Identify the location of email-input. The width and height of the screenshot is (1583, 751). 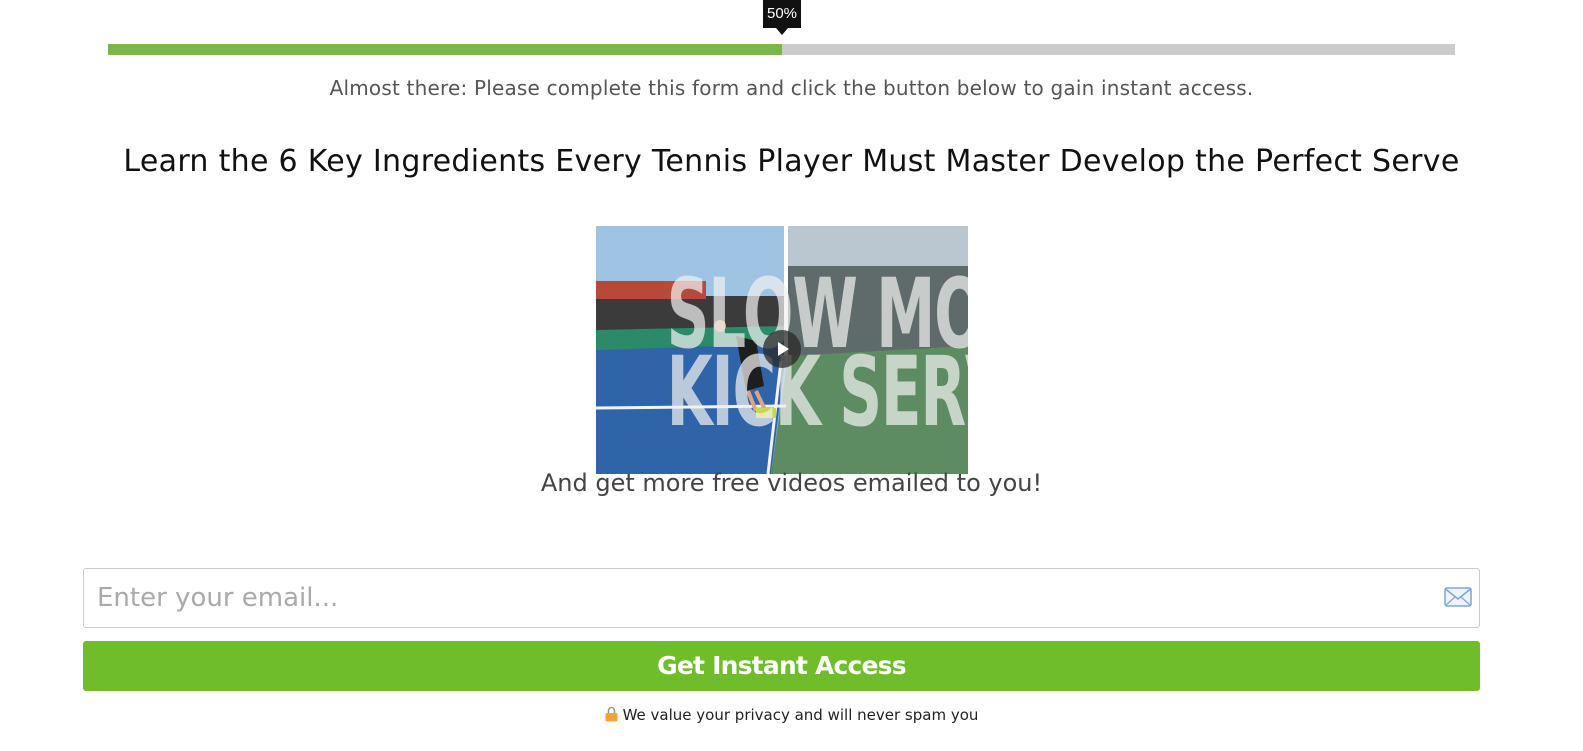
(781, 598).